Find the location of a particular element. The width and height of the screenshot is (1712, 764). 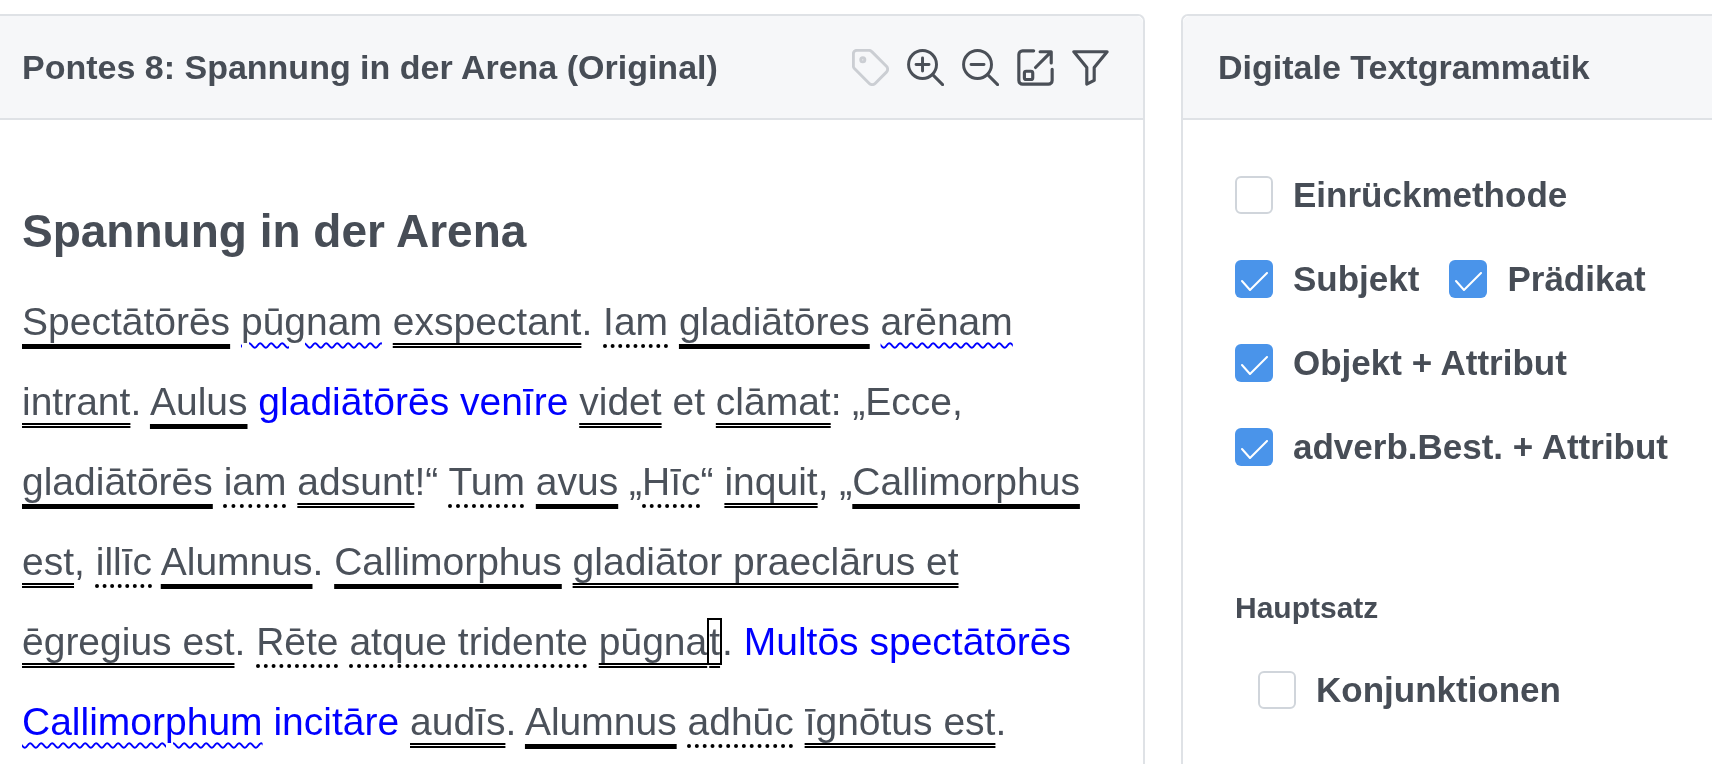

option-label: Objekt + Attribut is located at coordinates (1430, 363).